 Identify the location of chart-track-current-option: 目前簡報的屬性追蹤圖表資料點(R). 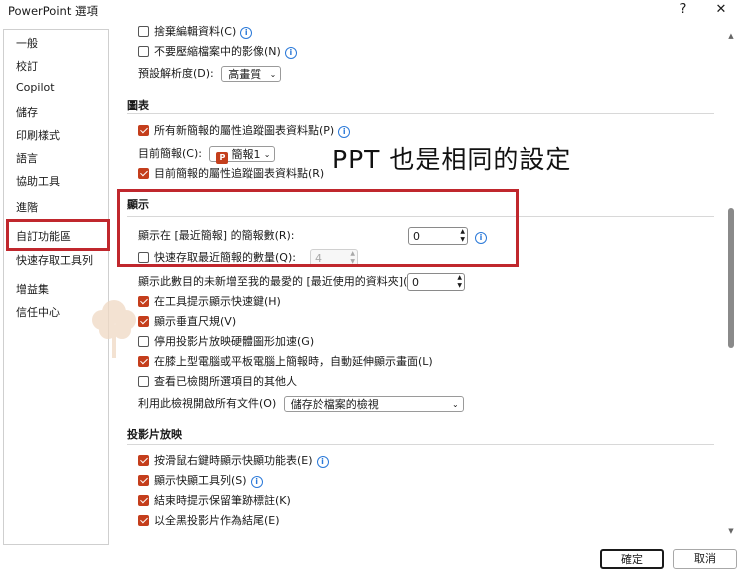
(231, 174).